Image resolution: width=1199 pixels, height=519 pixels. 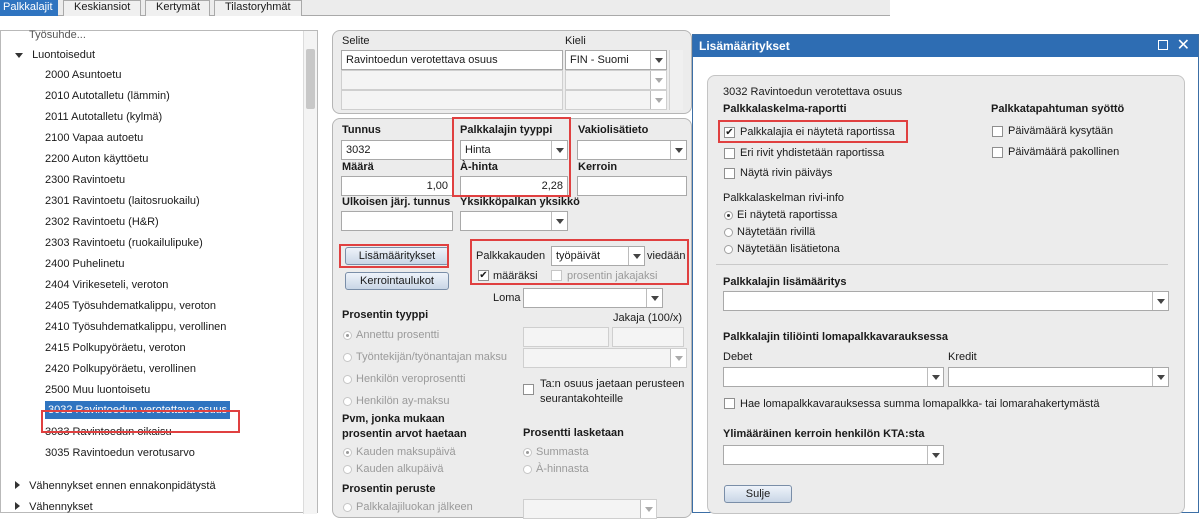 I want to click on kerrointaulukot-button: Kerrointaulukot, so click(x=397, y=281).